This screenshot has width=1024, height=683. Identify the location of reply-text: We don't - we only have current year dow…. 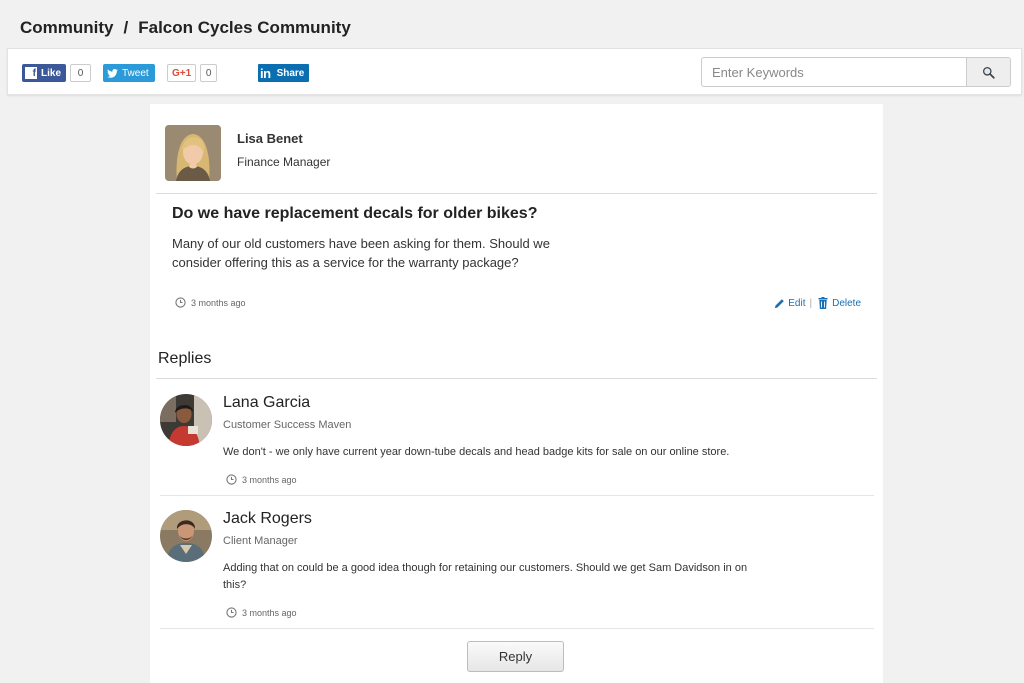
(476, 452).